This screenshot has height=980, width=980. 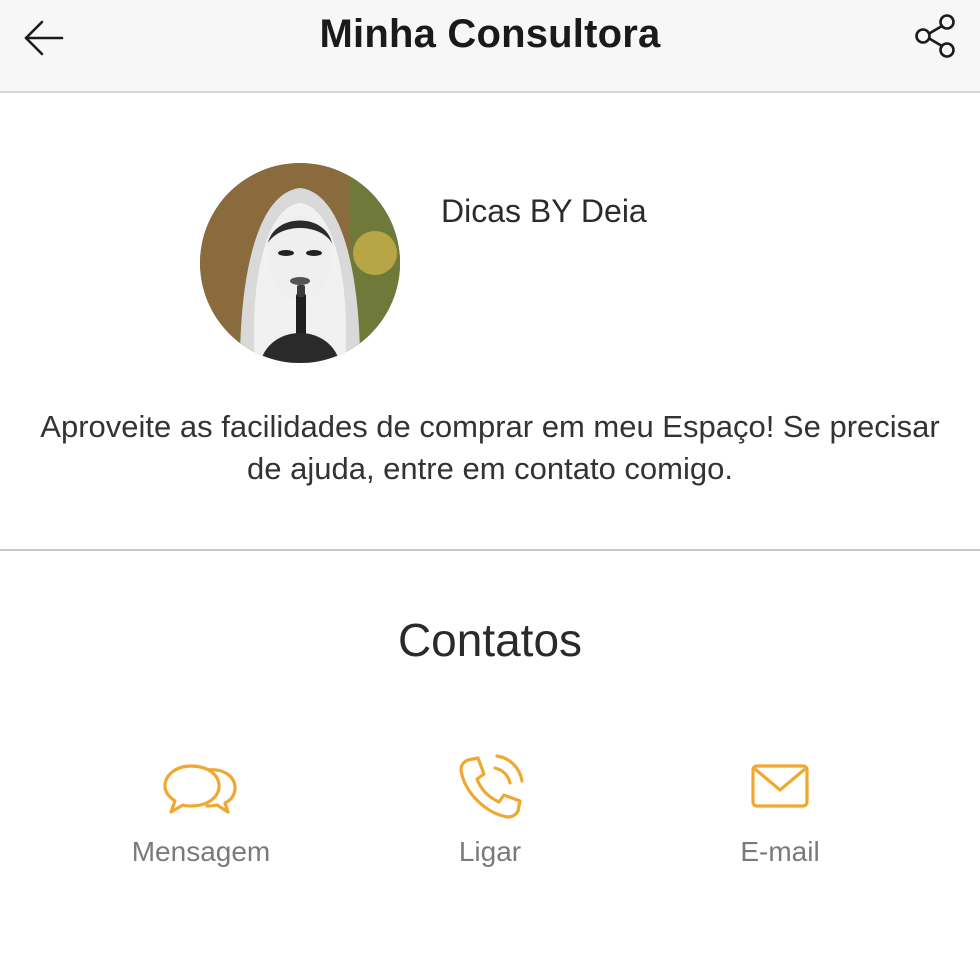 I want to click on call-label: Ligar, so click(x=490, y=851).